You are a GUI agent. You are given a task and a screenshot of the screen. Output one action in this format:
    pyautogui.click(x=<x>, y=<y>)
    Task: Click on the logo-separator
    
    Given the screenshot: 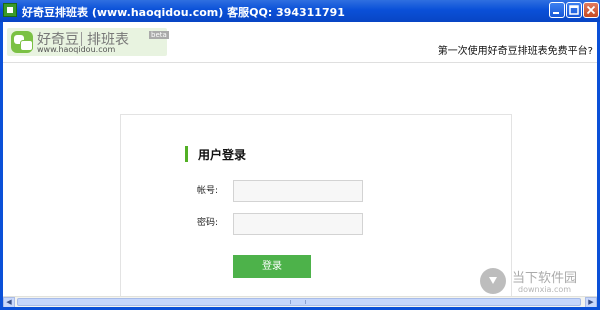 What is the action you would take?
    pyautogui.click(x=81, y=39)
    